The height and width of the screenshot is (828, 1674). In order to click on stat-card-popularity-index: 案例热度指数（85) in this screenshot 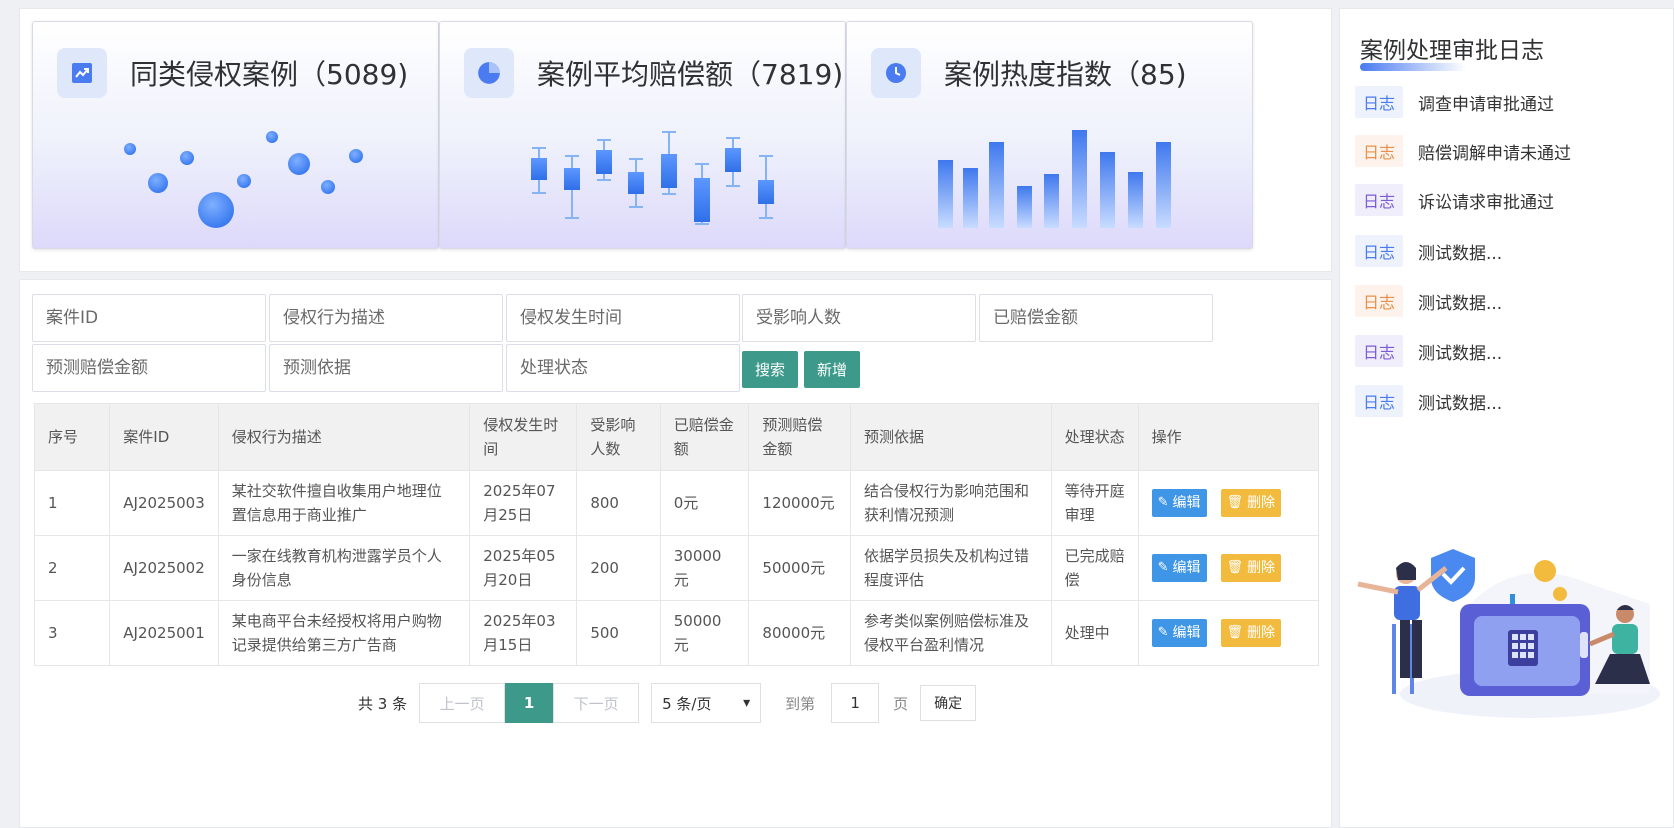, I will do `click(1049, 135)`.